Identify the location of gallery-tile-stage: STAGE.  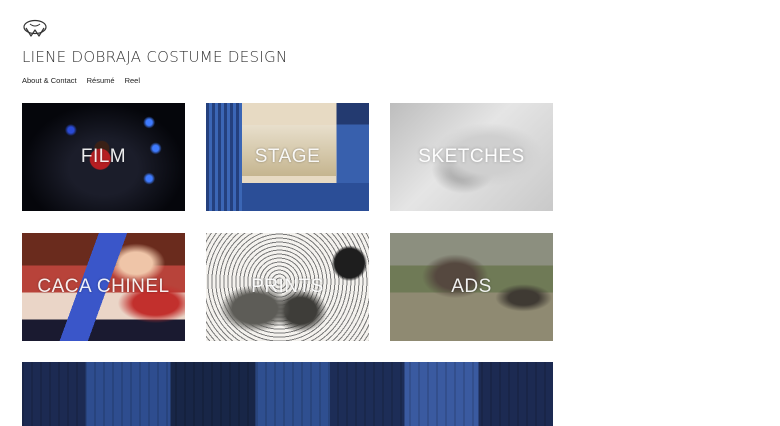
(287, 157).